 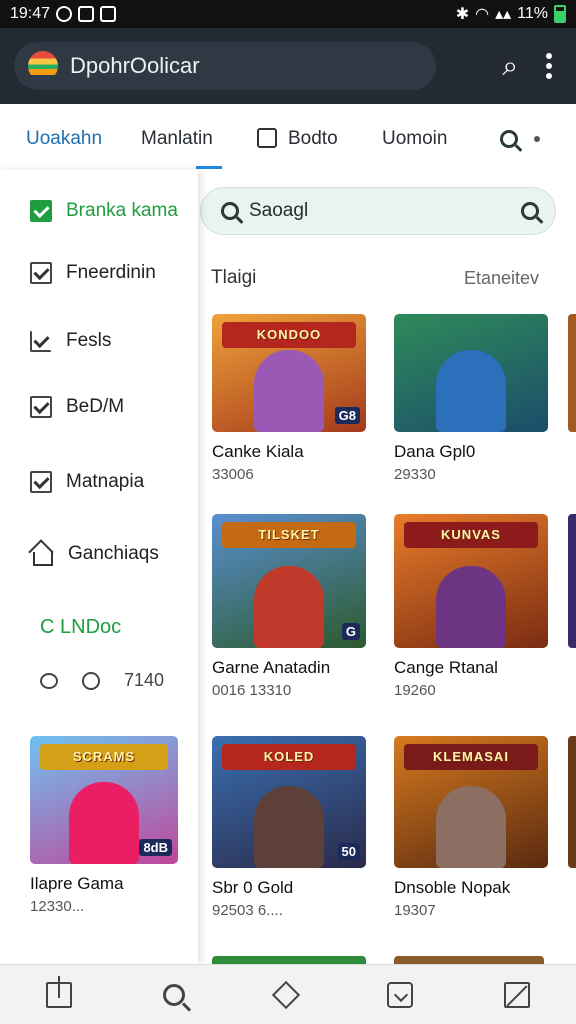 I want to click on game-tag: 50, so click(x=348, y=851).